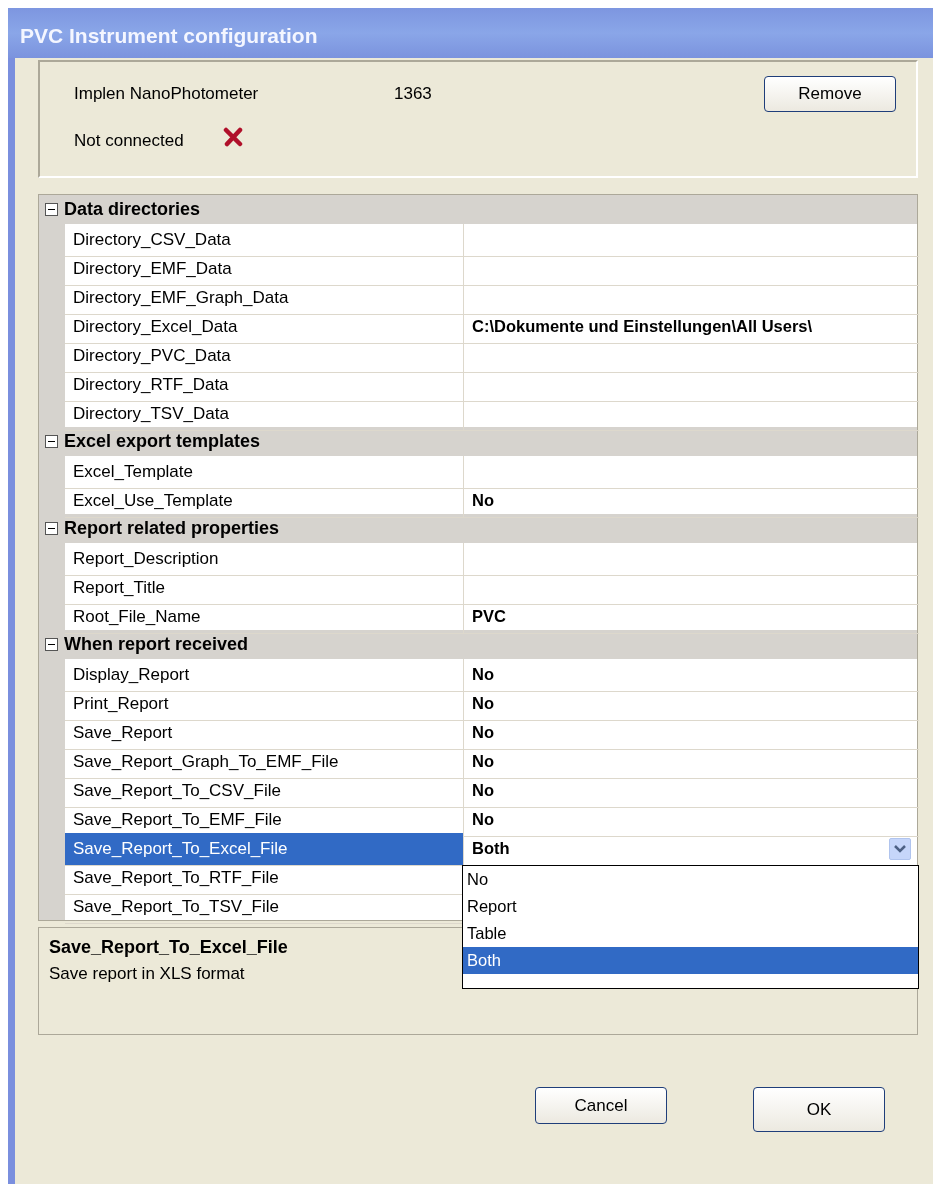 Image resolution: width=933 pixels, height=1184 pixels. Describe the element at coordinates (264, 907) in the screenshot. I see `property-name: Save_Report_To_TSV_File` at that location.